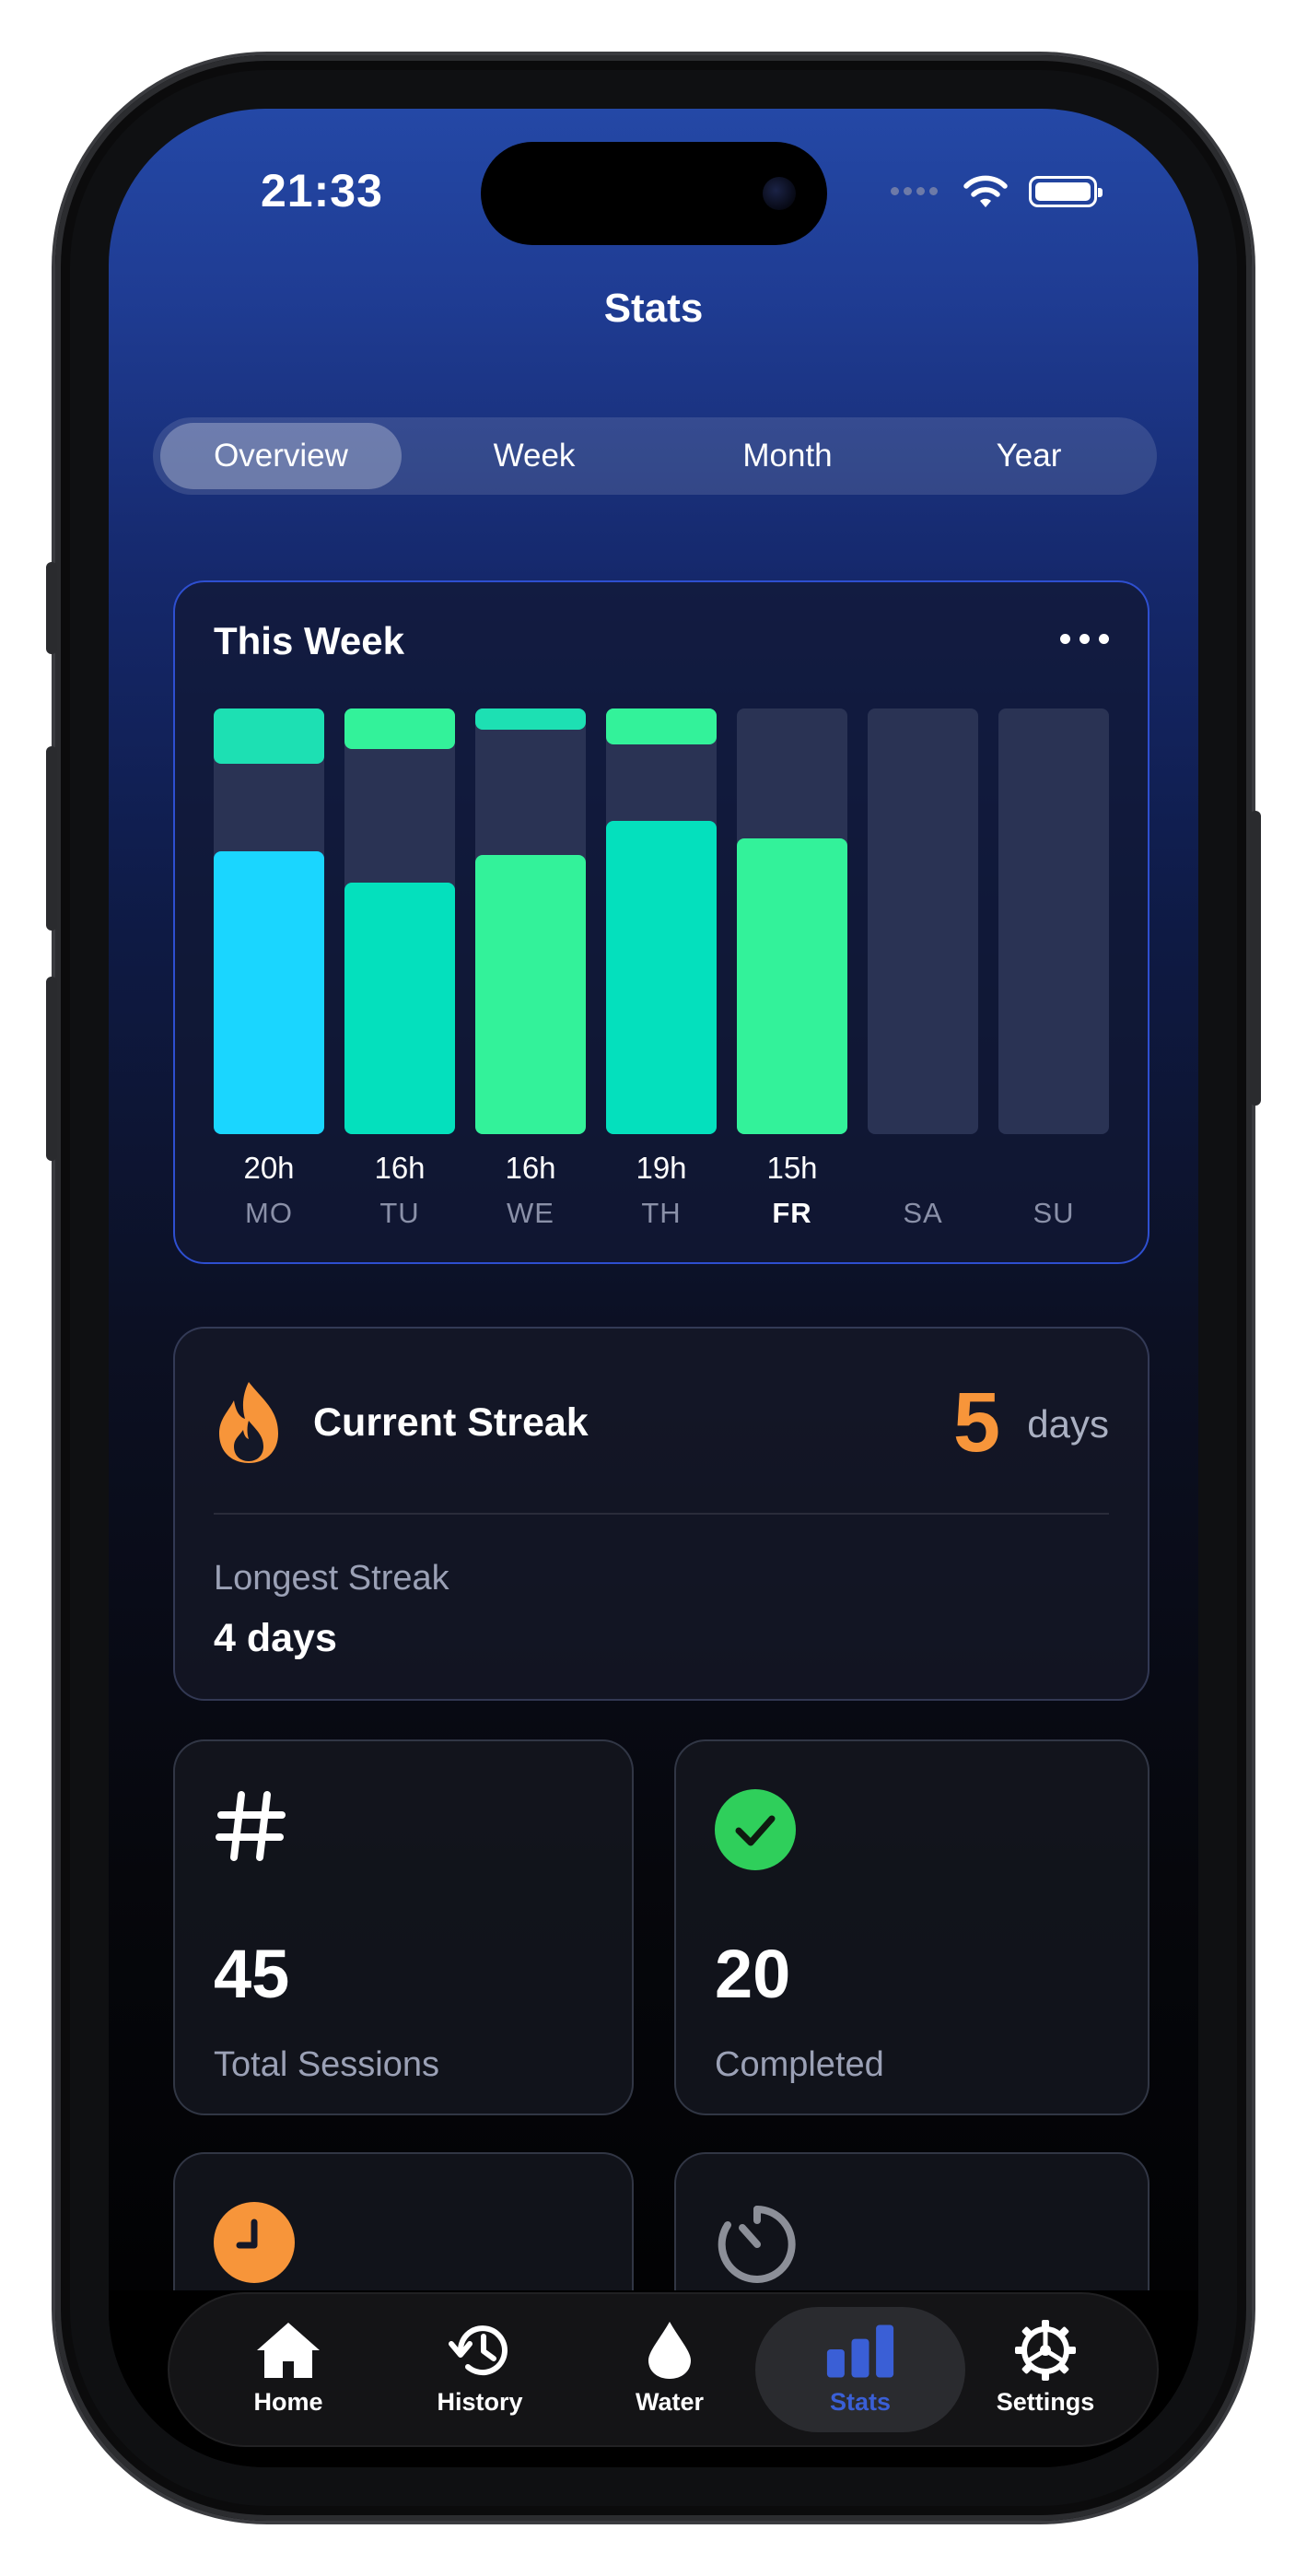 Image resolution: width=1307 pixels, height=2576 pixels. I want to click on weekly-bar-chart: 20h MO 16h TU 16h WE 19h TH 15h FR SA SU, so click(664, 968).